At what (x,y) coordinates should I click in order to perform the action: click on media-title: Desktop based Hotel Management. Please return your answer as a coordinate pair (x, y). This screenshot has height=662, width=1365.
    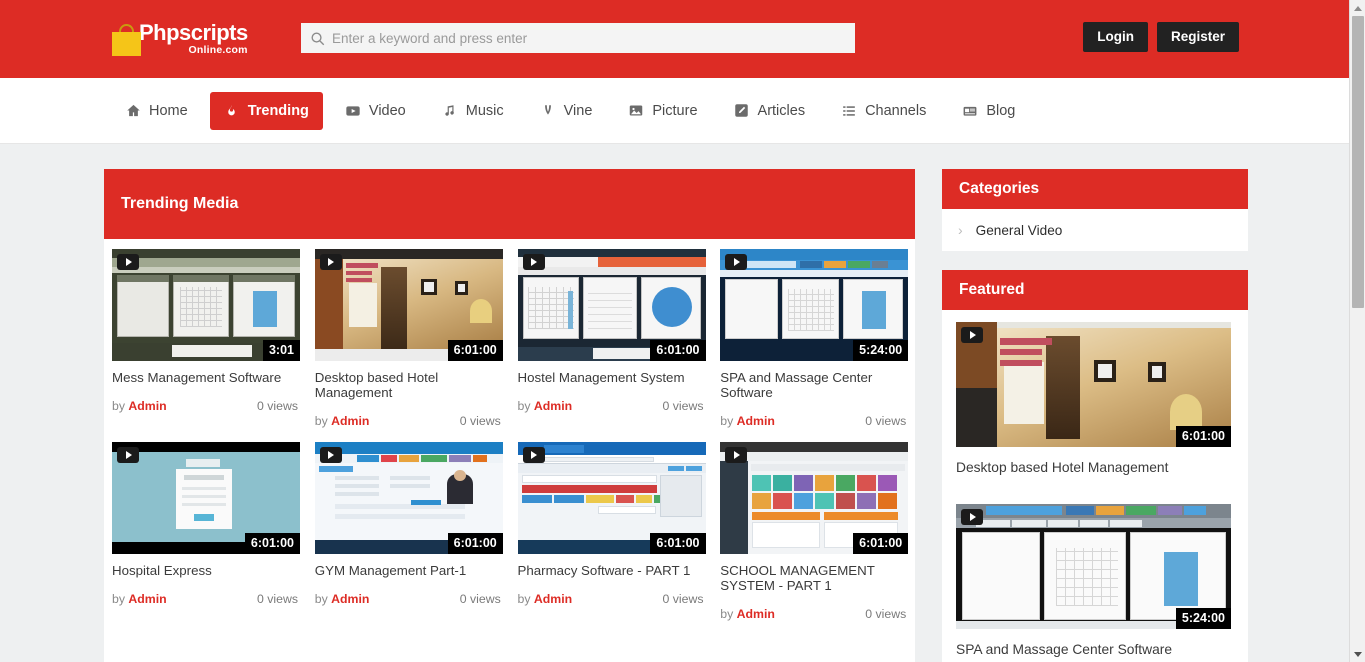
    Looking at the image, I should click on (405, 385).